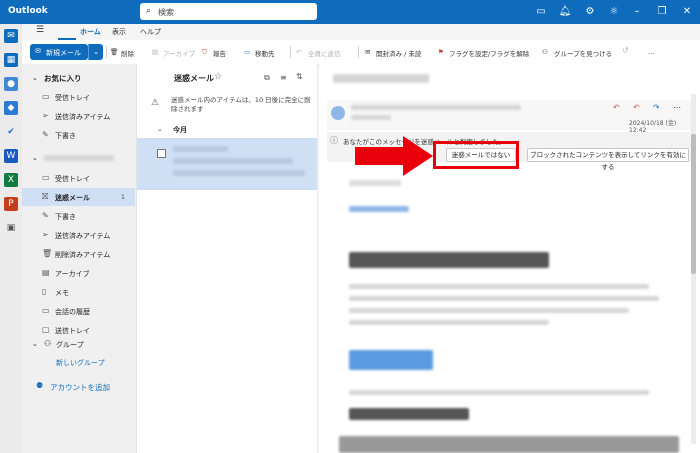 This screenshot has width=700, height=453. I want to click on gear-icon: ⚙, so click(590, 12).